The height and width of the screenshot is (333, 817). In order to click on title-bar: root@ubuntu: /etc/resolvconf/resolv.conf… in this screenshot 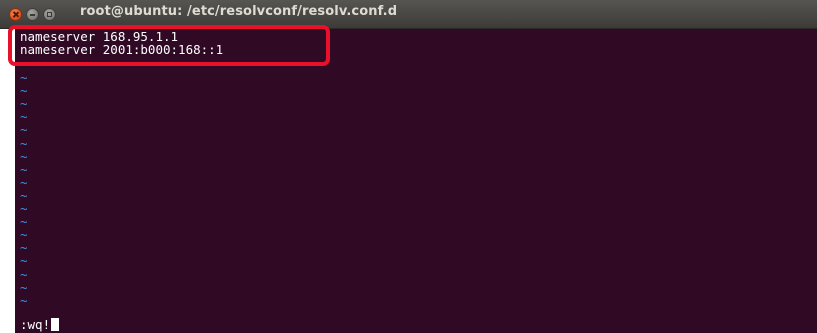, I will do `click(408, 14)`.